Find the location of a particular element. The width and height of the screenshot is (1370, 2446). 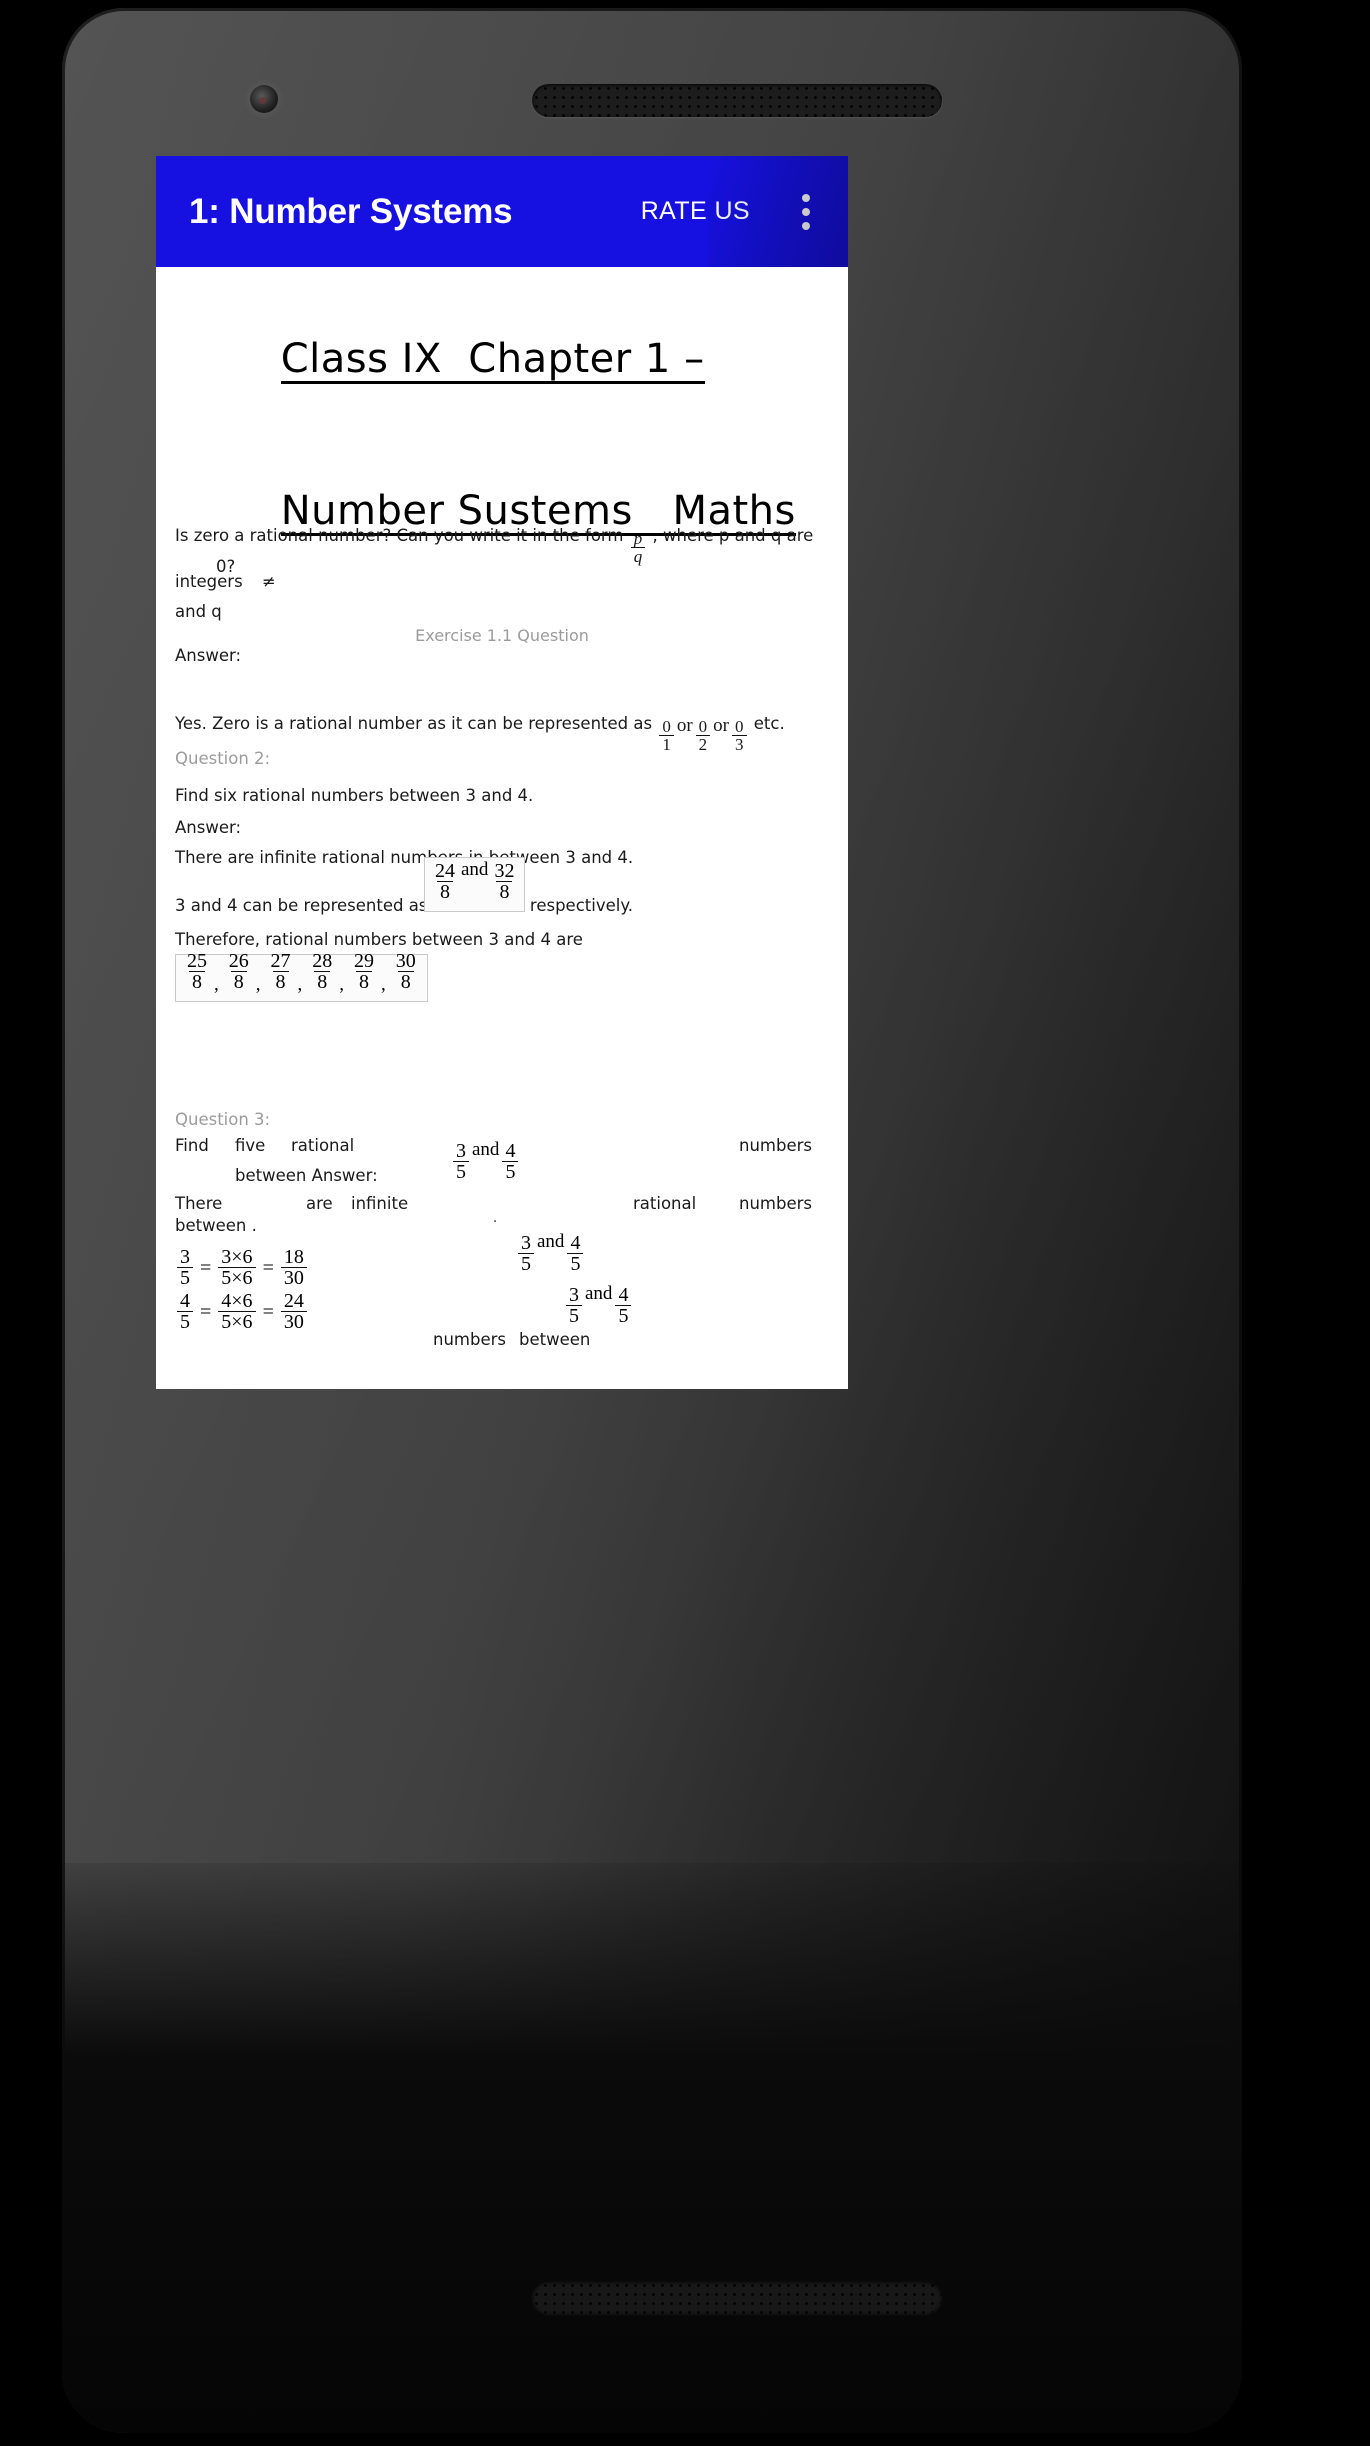

fraction-pair-3-5-and-4-5-primary: 3 5 and 4 5 is located at coordinates (485, 1164).